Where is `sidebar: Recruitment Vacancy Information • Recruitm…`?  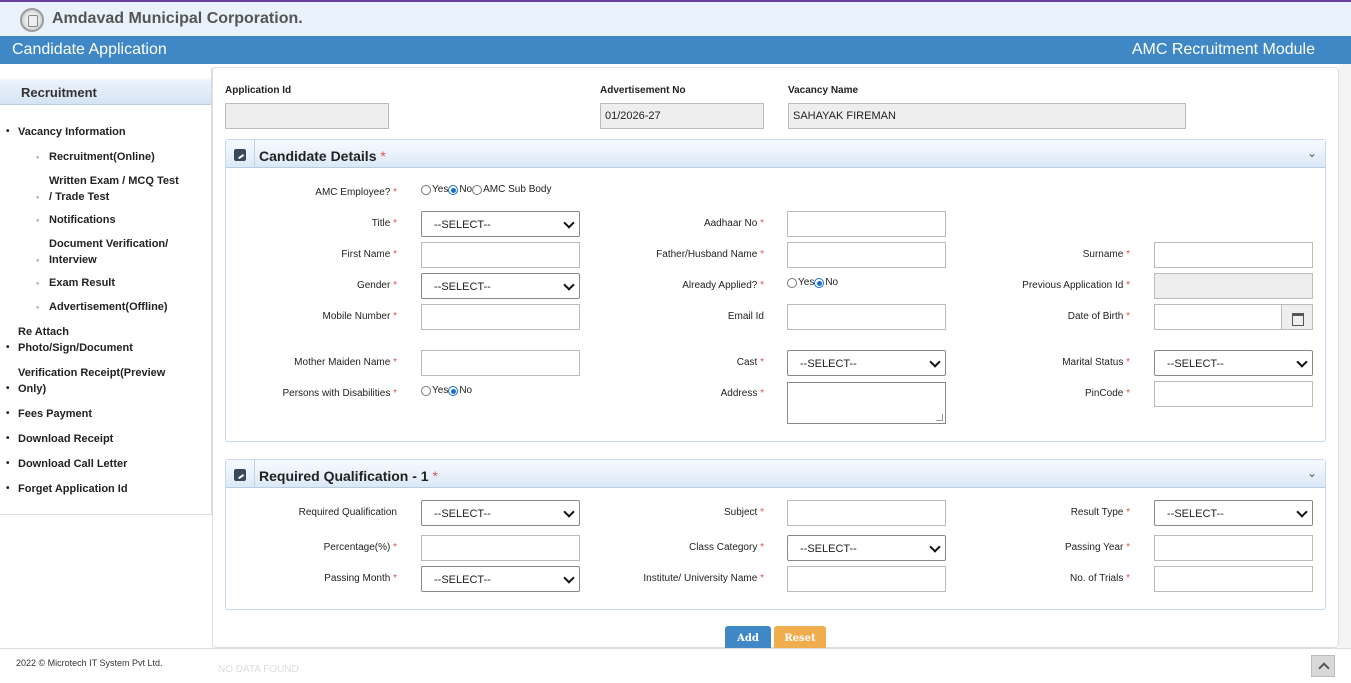
sidebar: Recruitment Vacancy Information • Recruitm… is located at coordinates (106, 291).